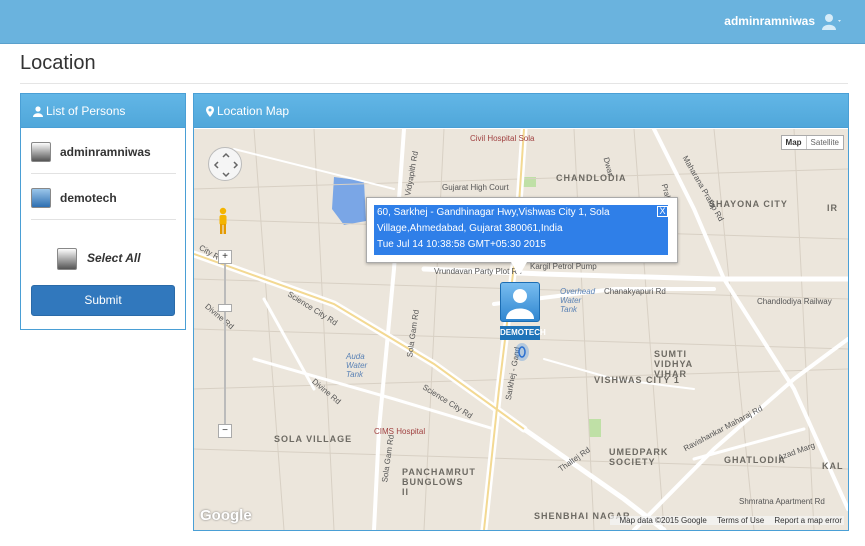 The image size is (865, 546). I want to click on pan-control, so click(225, 164).